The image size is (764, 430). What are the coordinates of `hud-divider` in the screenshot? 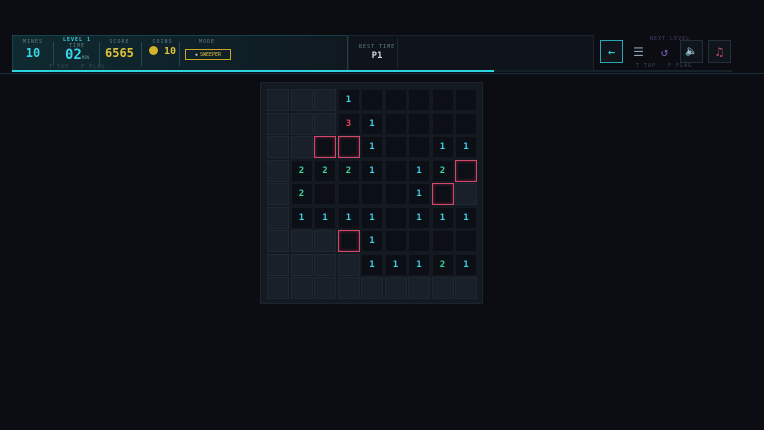 It's located at (141, 54).